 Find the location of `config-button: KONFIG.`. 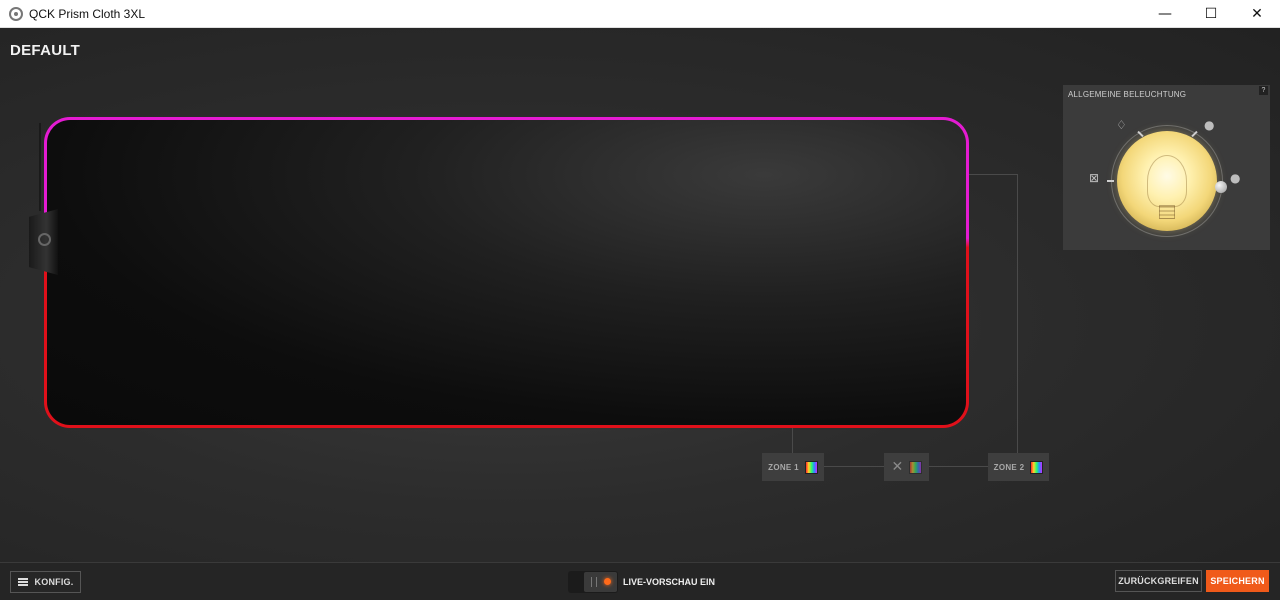

config-button: KONFIG. is located at coordinates (45, 582).